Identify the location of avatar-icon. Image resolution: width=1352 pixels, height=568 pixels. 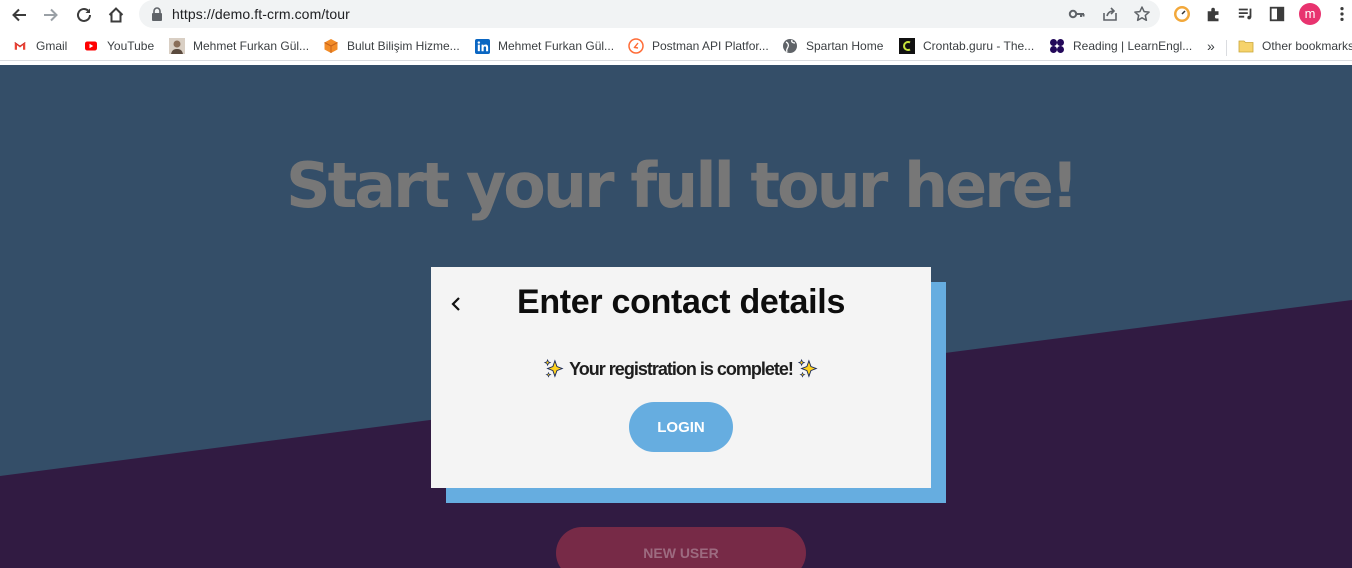
(177, 46).